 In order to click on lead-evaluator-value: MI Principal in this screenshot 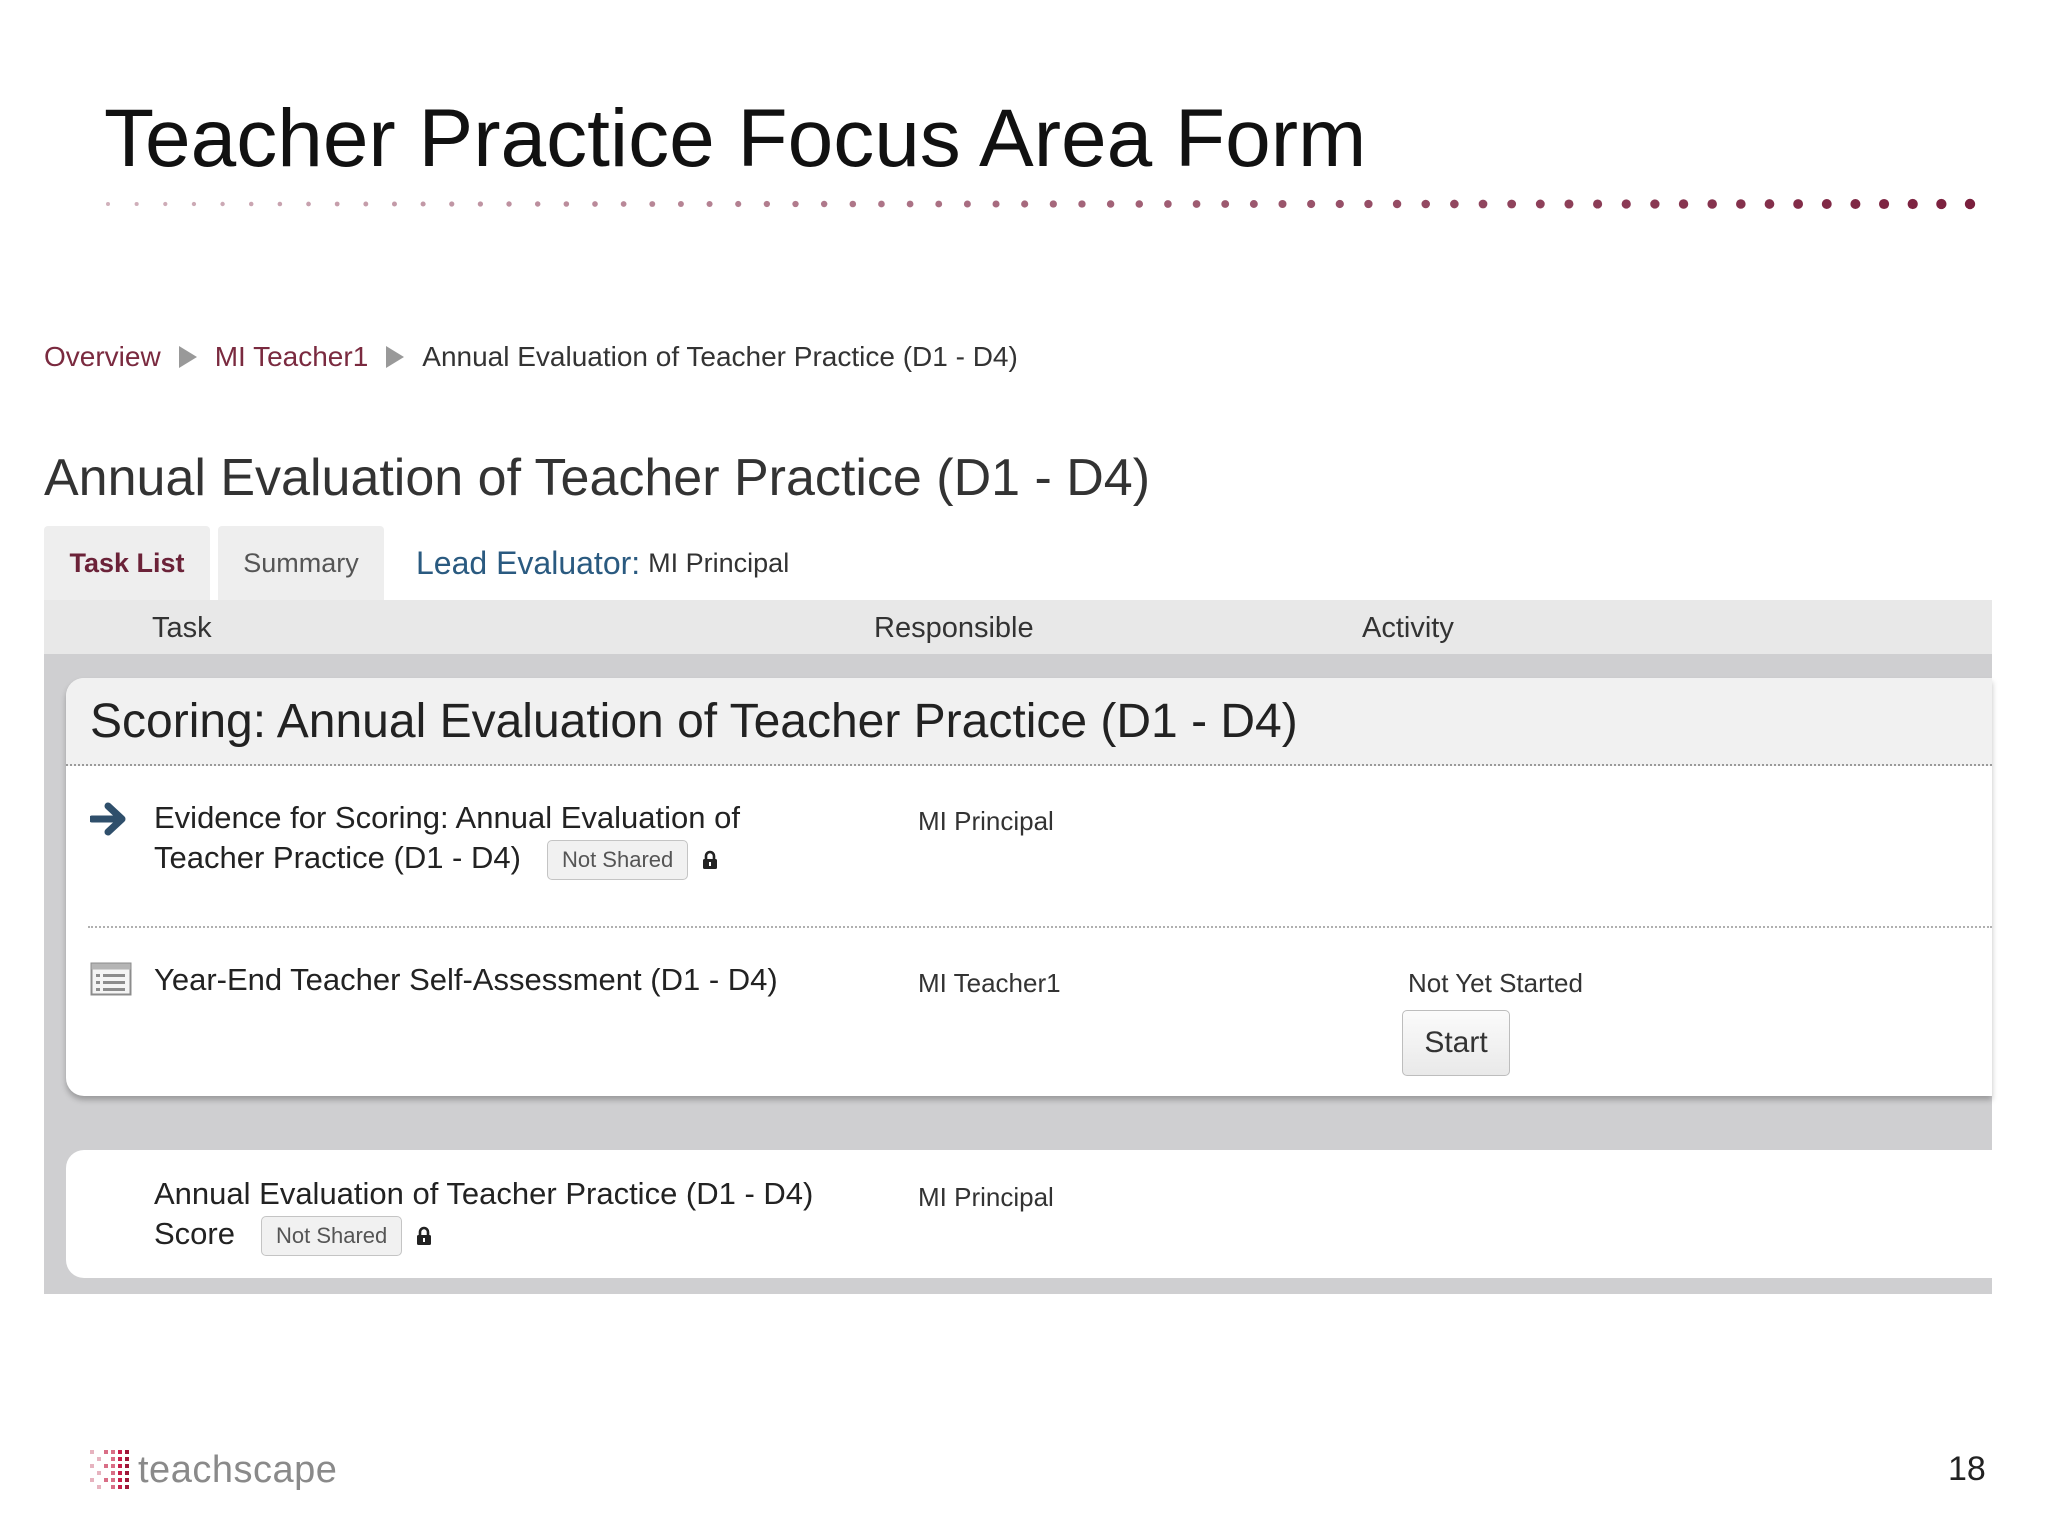, I will do `click(719, 562)`.